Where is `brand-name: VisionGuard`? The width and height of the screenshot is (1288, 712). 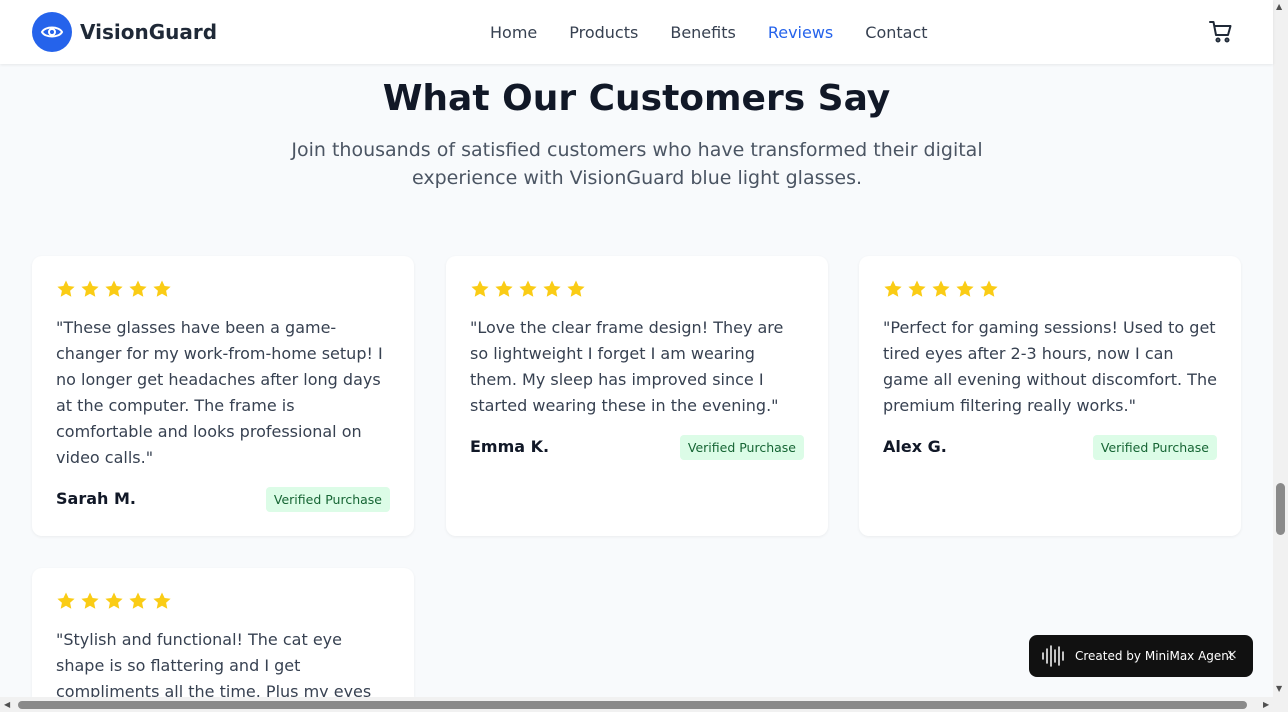
brand-name: VisionGuard is located at coordinates (149, 32).